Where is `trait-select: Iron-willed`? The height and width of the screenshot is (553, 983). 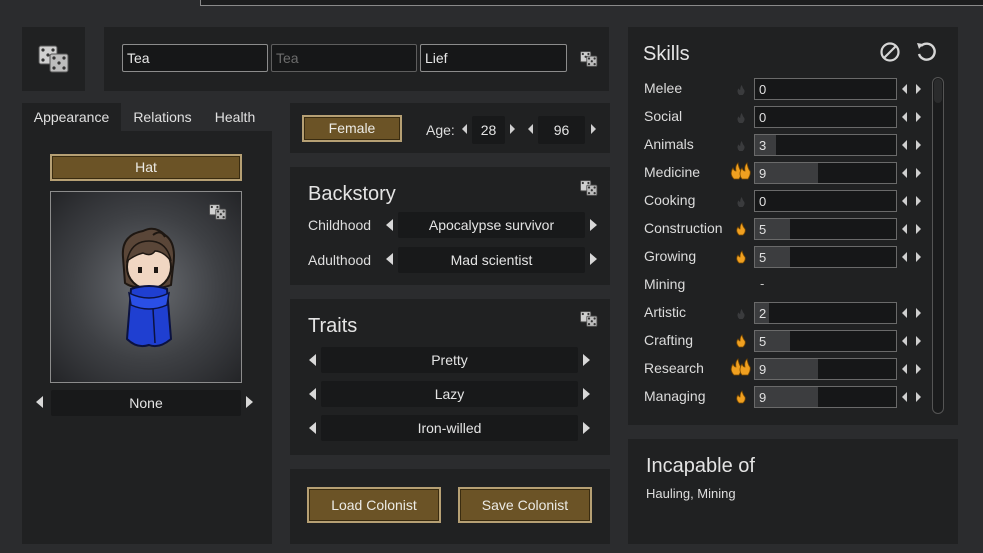
trait-select: Iron-willed is located at coordinates (449, 428).